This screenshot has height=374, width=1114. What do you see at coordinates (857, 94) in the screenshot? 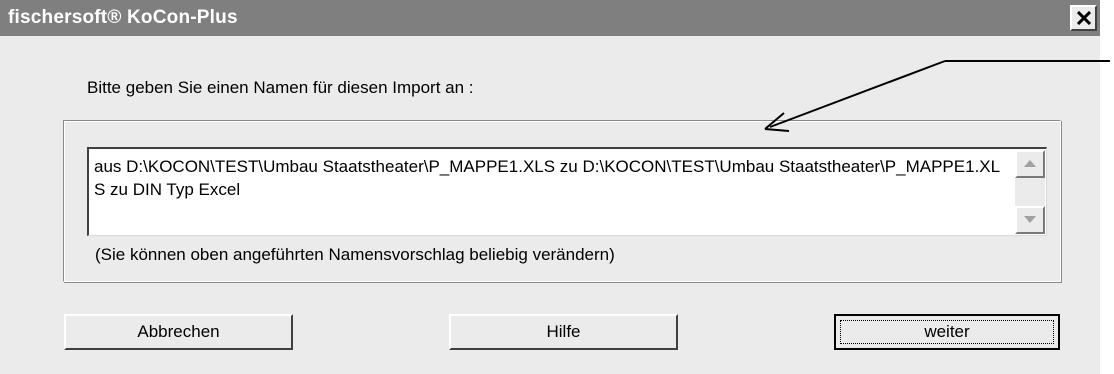
I see `annotation-arrow-shaft` at bounding box center [857, 94].